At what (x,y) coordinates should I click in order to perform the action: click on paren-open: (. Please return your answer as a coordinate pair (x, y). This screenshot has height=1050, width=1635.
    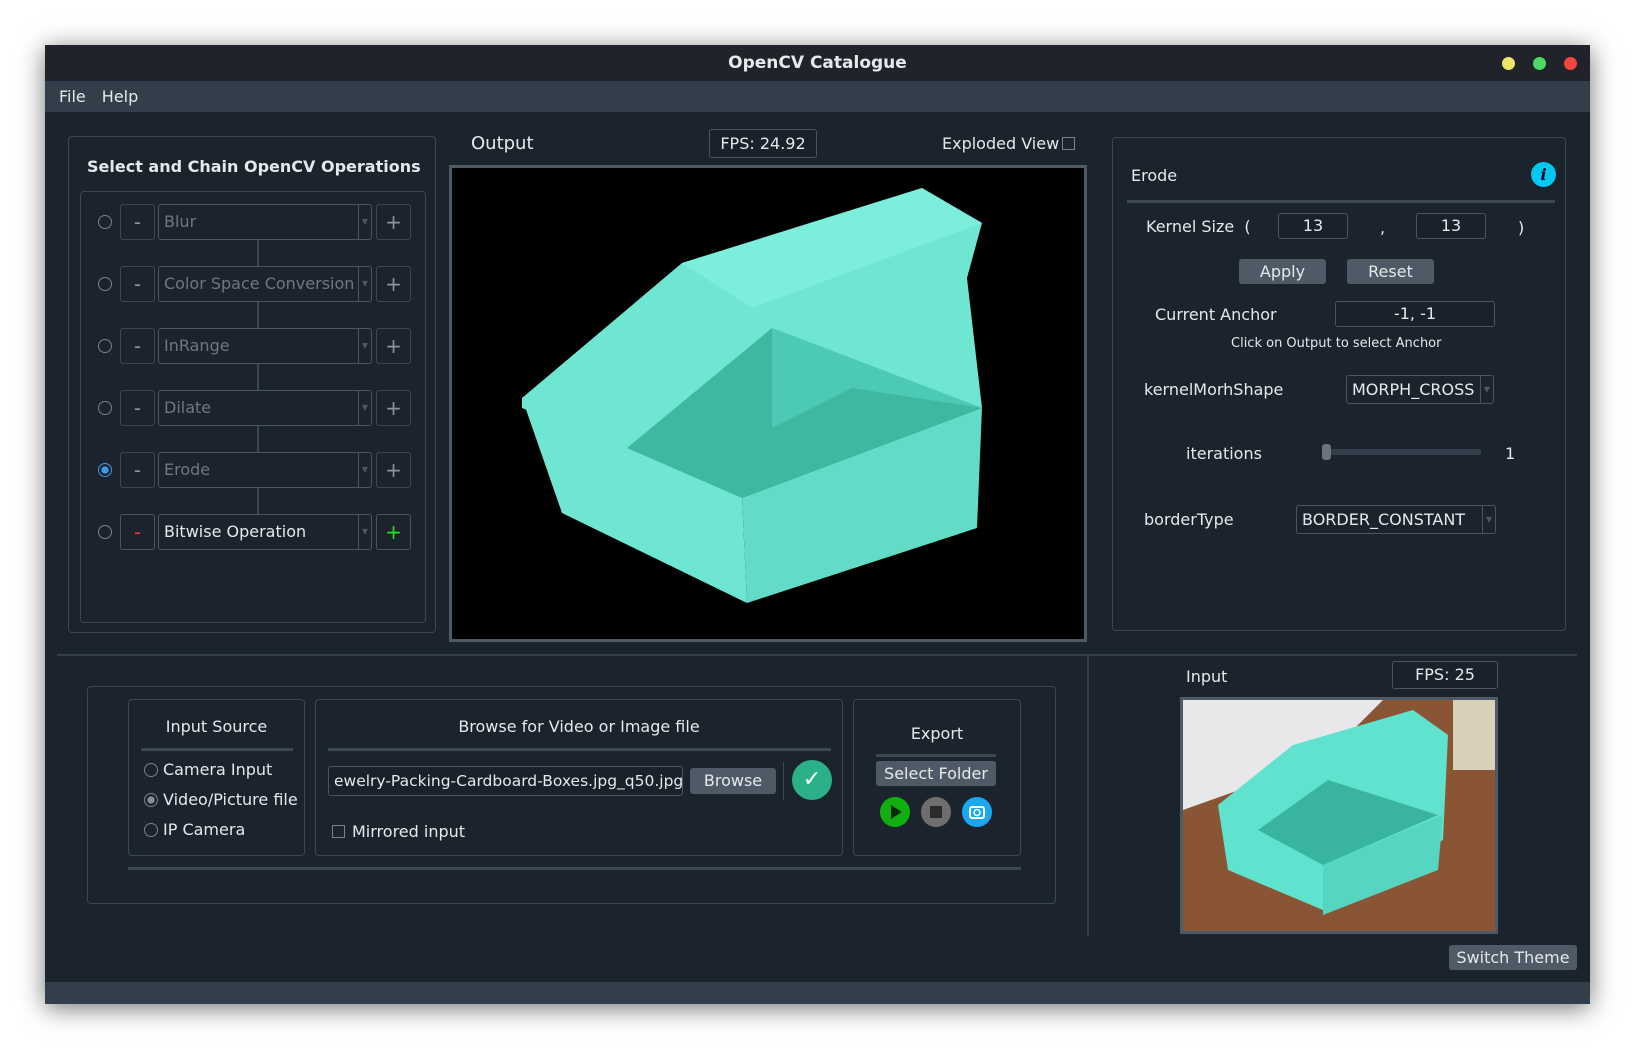
    Looking at the image, I should click on (1247, 226).